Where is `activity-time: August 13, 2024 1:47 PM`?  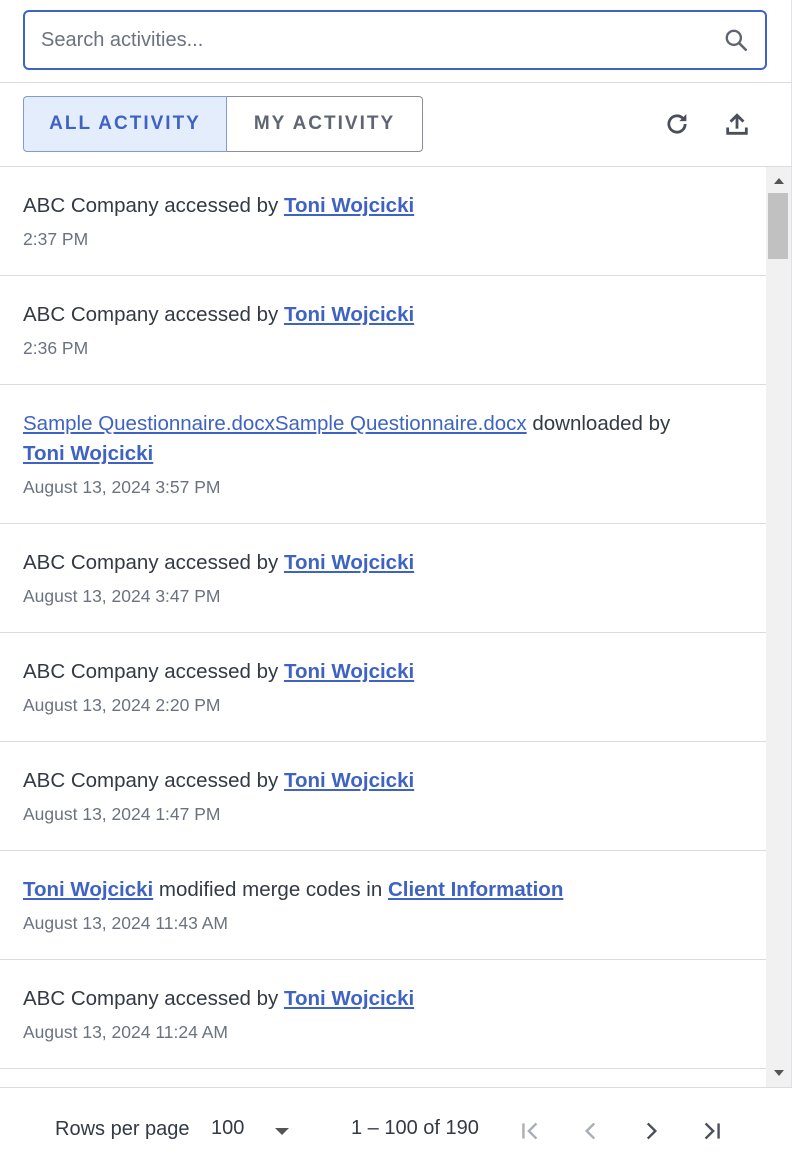 activity-time: August 13, 2024 1:47 PM is located at coordinates (122, 814).